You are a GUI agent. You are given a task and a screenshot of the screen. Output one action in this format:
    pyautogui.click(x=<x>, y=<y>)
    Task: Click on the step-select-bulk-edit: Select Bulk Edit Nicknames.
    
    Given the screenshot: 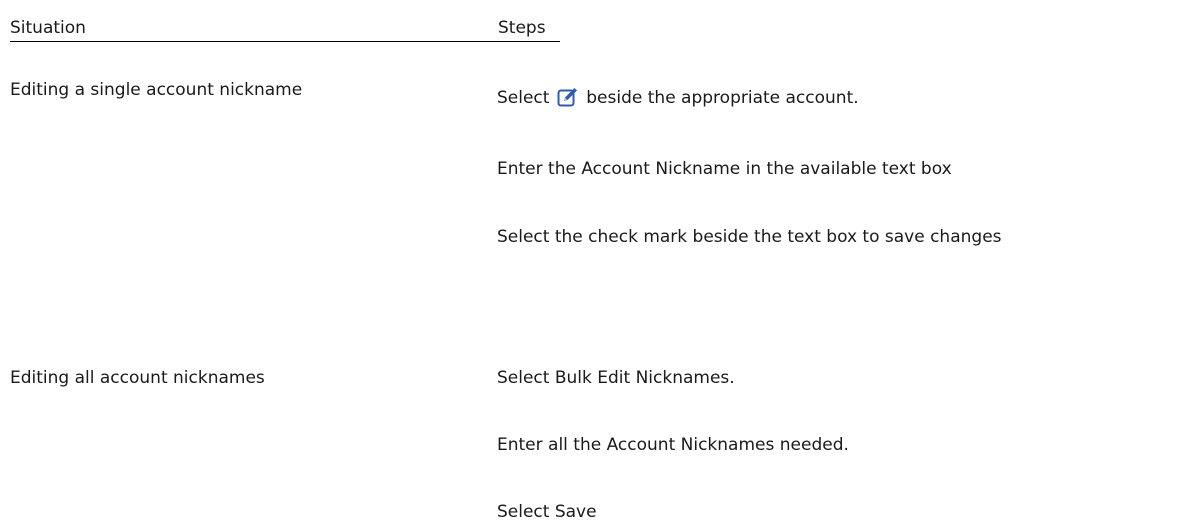 What is the action you would take?
    pyautogui.click(x=616, y=378)
    